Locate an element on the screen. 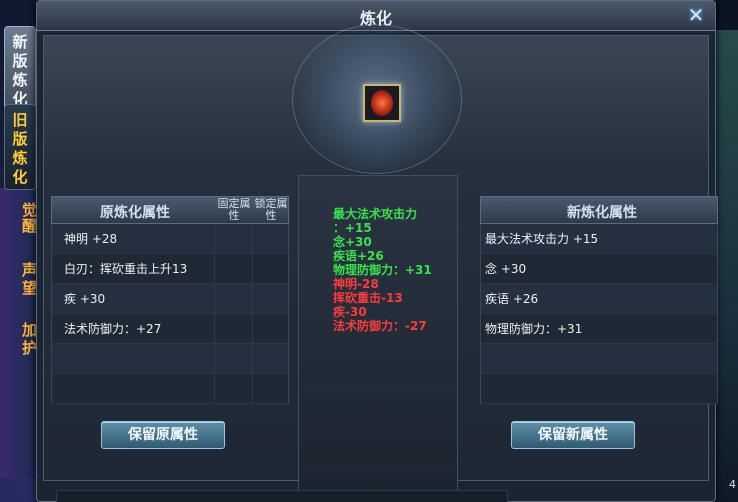  table-row: 最大法术攻击力 +15 is located at coordinates (599, 239).